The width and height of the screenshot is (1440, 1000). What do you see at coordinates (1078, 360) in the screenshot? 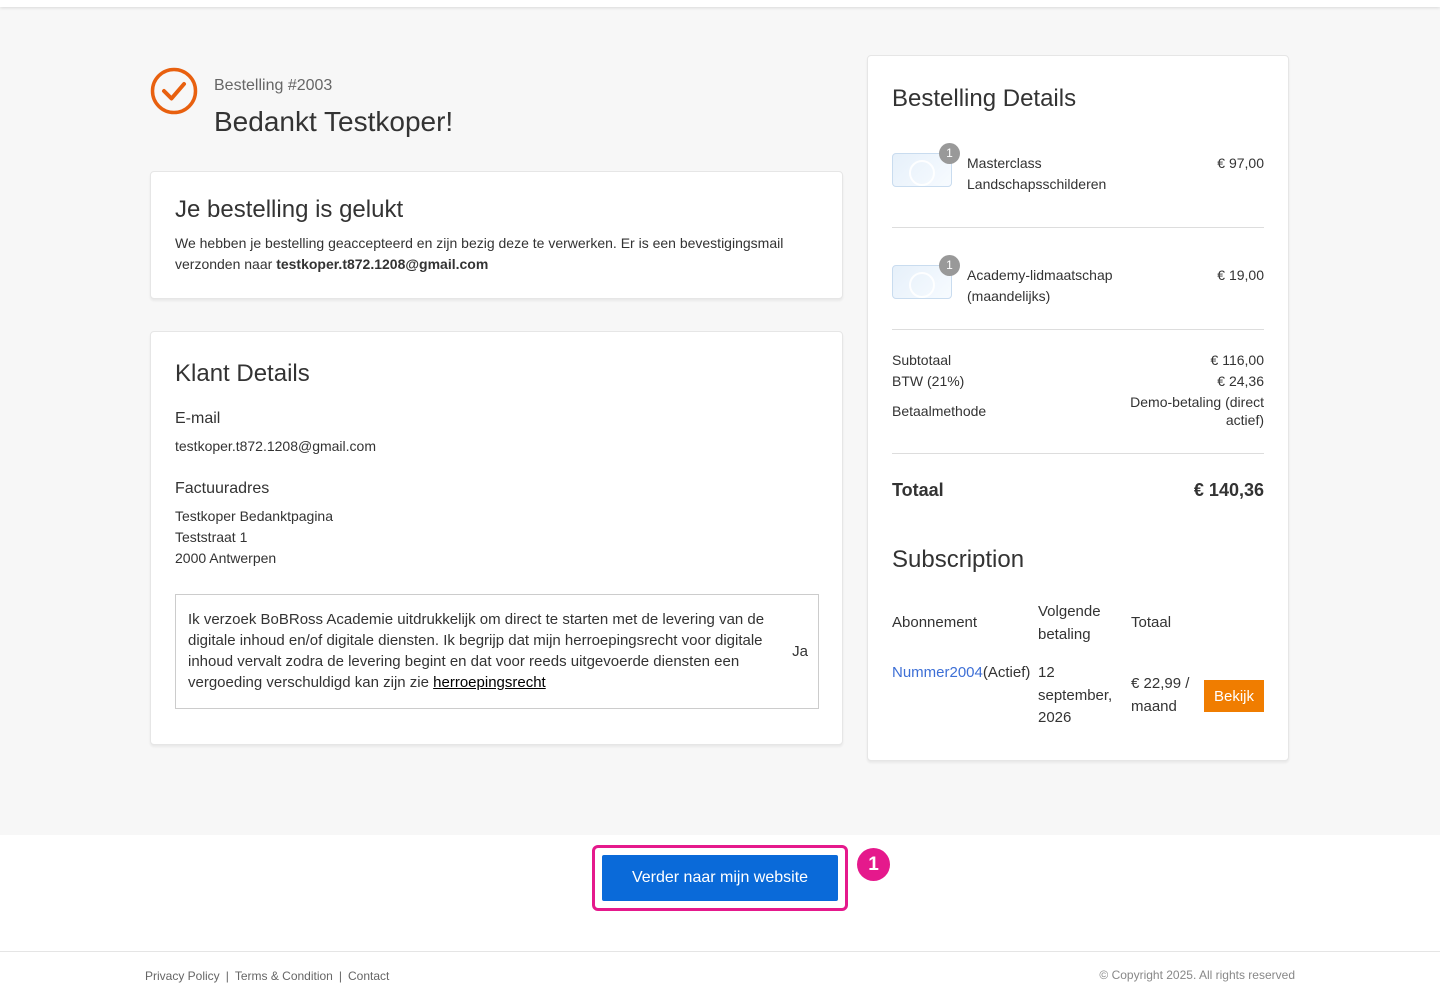
I see `subtotal-row: Subtotaal € 116,00` at bounding box center [1078, 360].